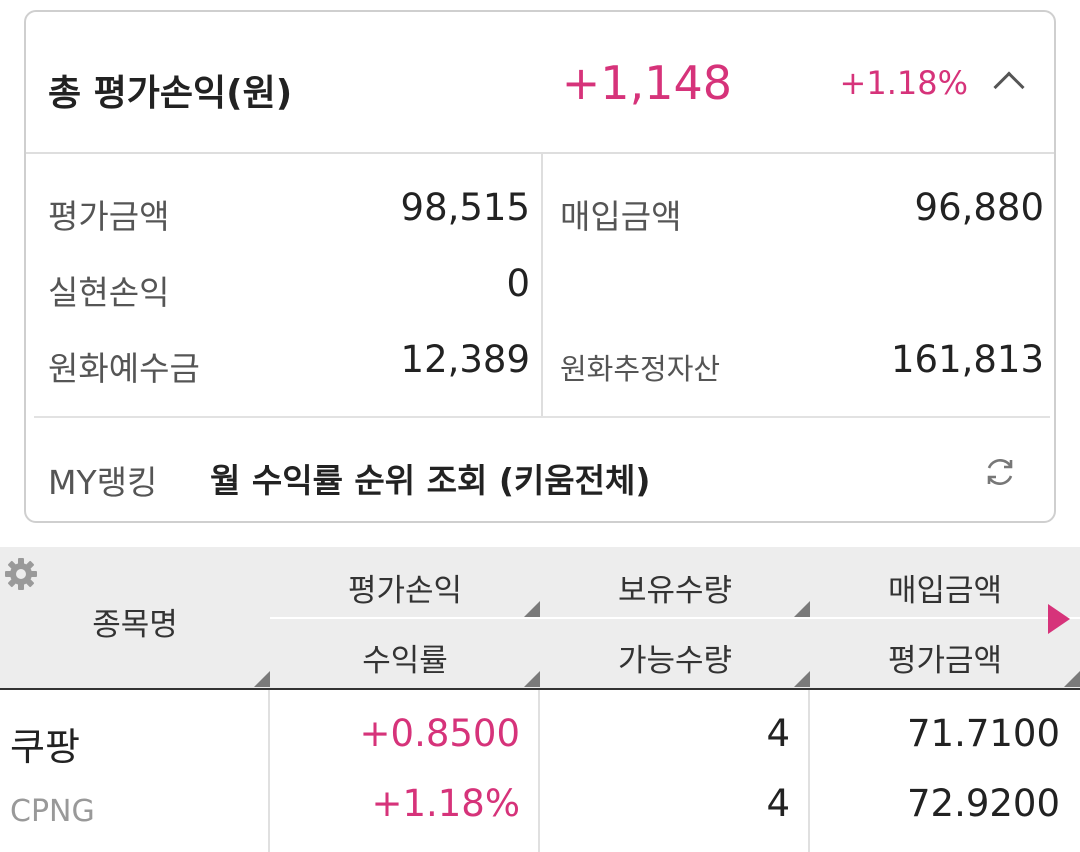  I want to click on realized-pl-label: 실현손익, so click(109, 292).